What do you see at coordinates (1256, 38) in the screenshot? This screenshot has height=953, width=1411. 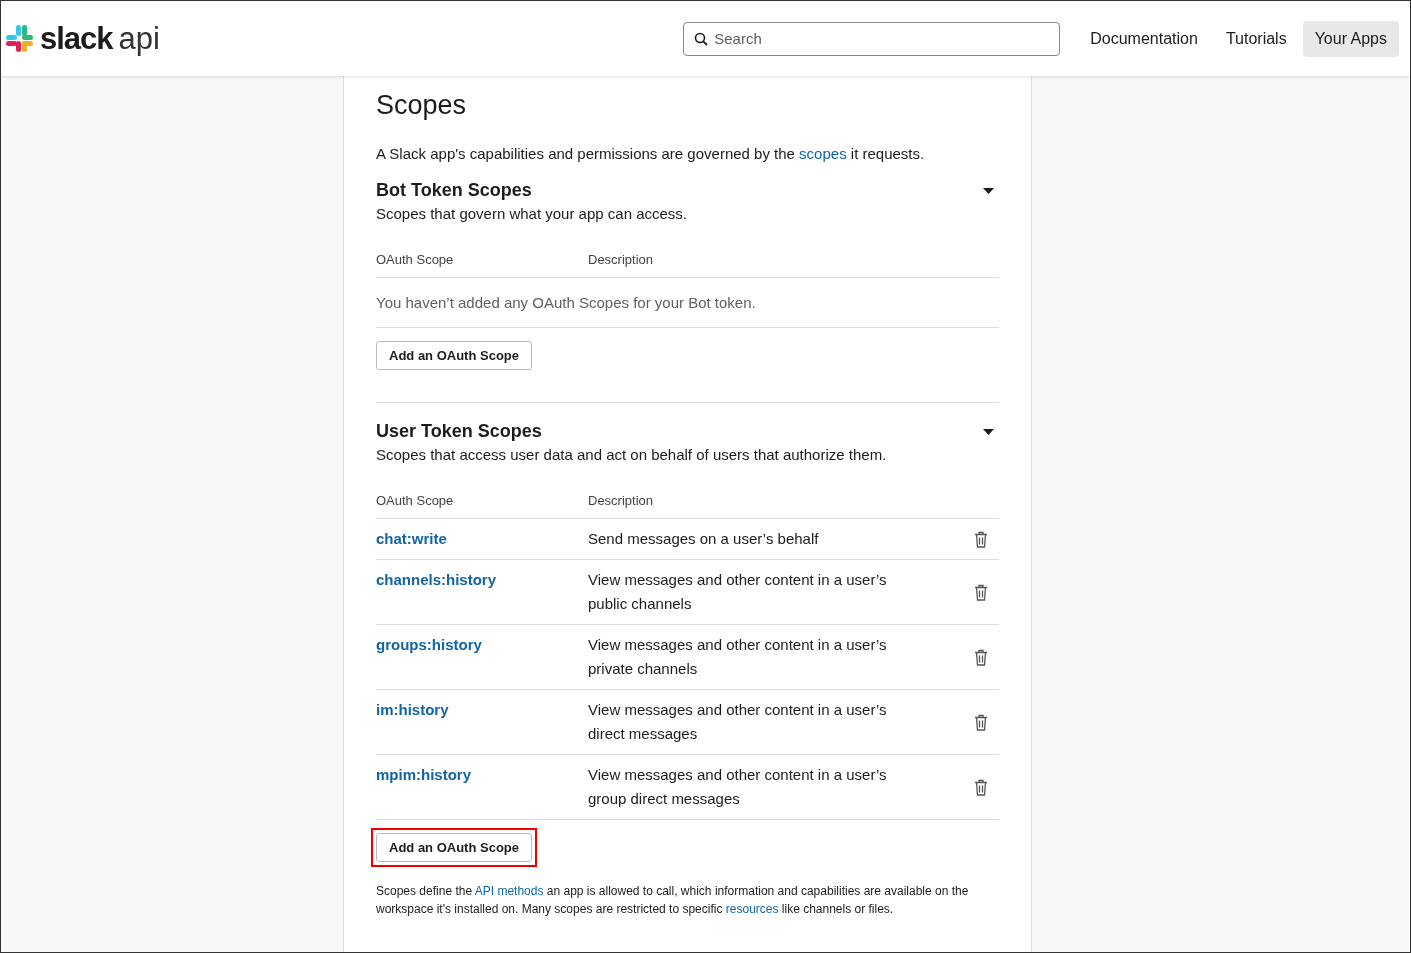 I see `nav-link: Tutorials` at bounding box center [1256, 38].